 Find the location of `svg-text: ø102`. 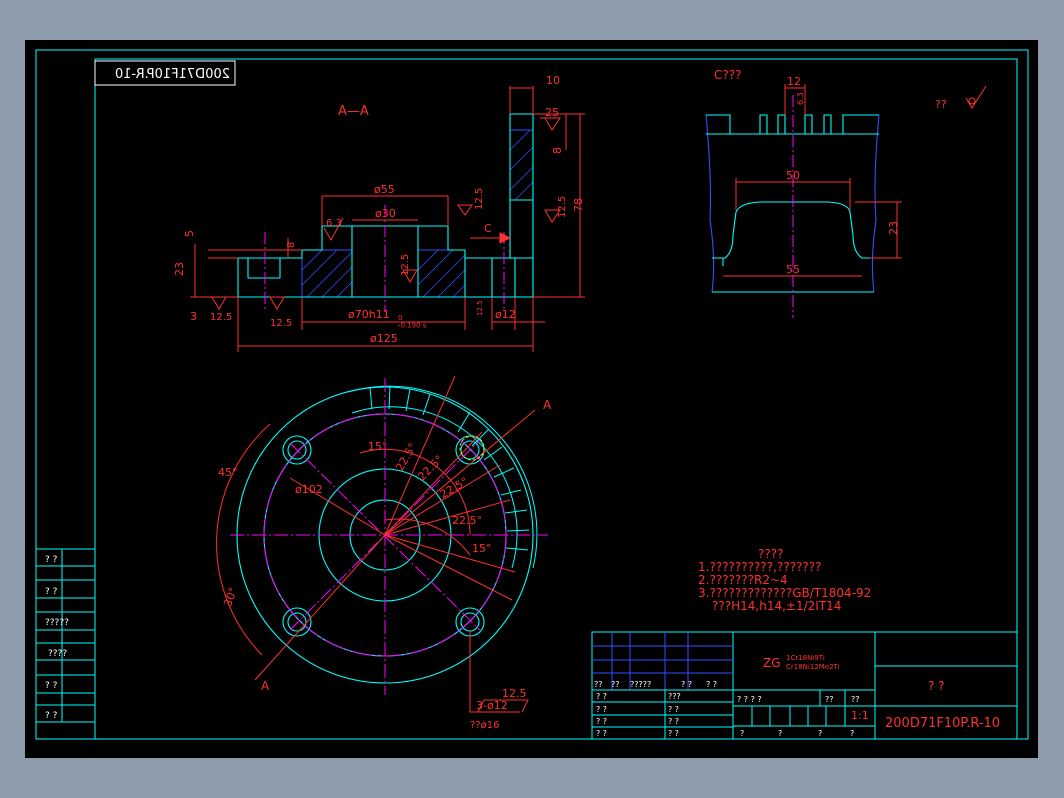

svg-text: ø102 is located at coordinates (309, 489).